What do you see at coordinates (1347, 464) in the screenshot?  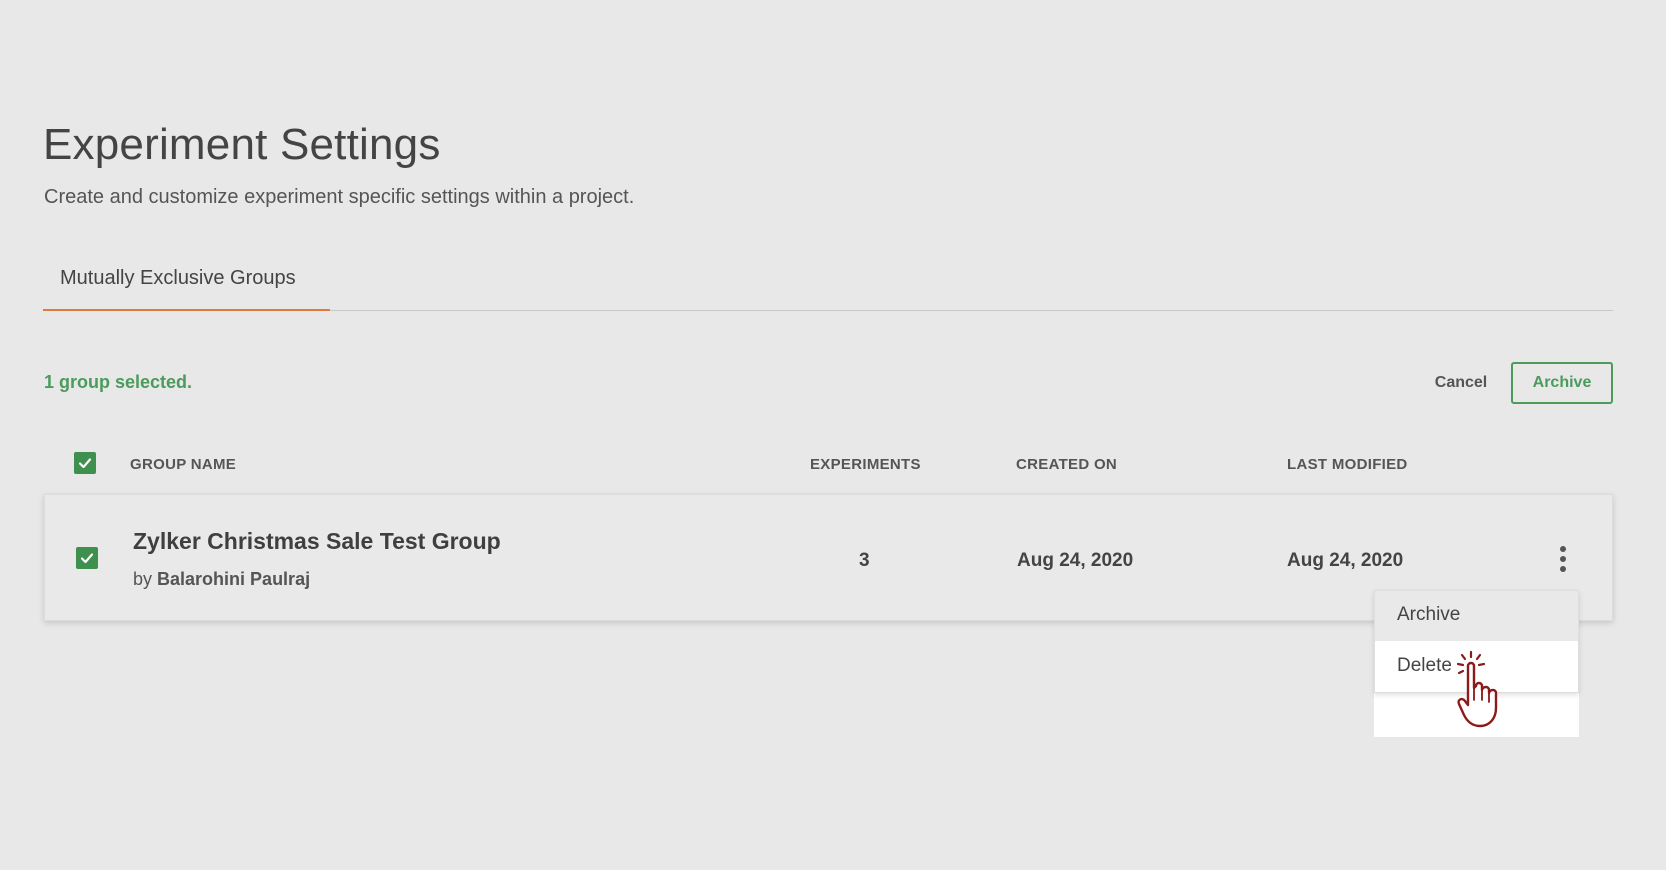 I see `column-header-last-modified: LAST MODIFIED` at bounding box center [1347, 464].